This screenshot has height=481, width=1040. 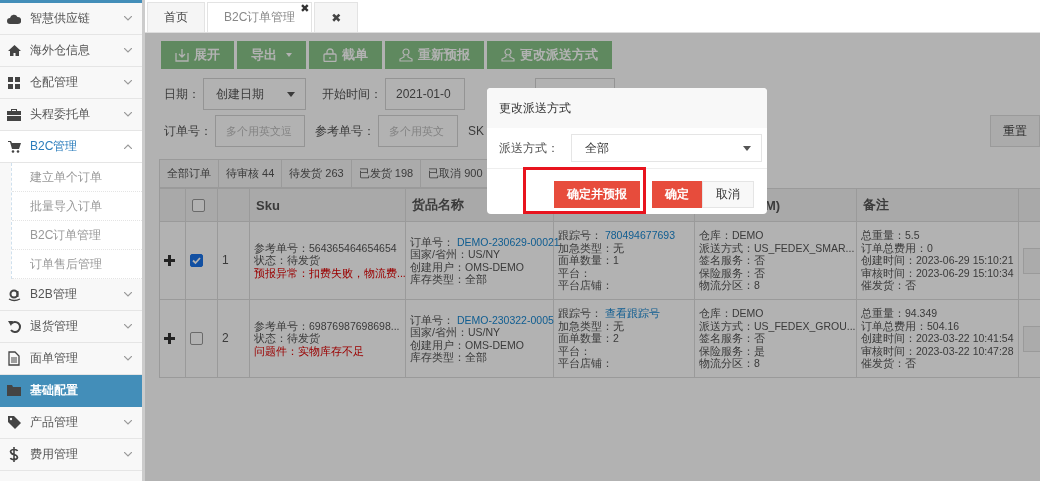 What do you see at coordinates (529, 148) in the screenshot?
I see `field-label: 派送方式：` at bounding box center [529, 148].